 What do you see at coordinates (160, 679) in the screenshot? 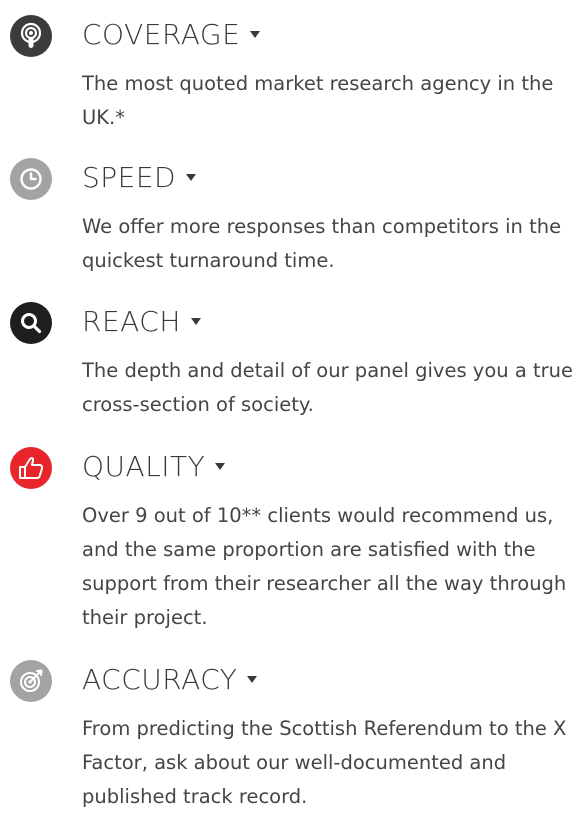
I see `accuracy-heading: ACCURACY` at bounding box center [160, 679].